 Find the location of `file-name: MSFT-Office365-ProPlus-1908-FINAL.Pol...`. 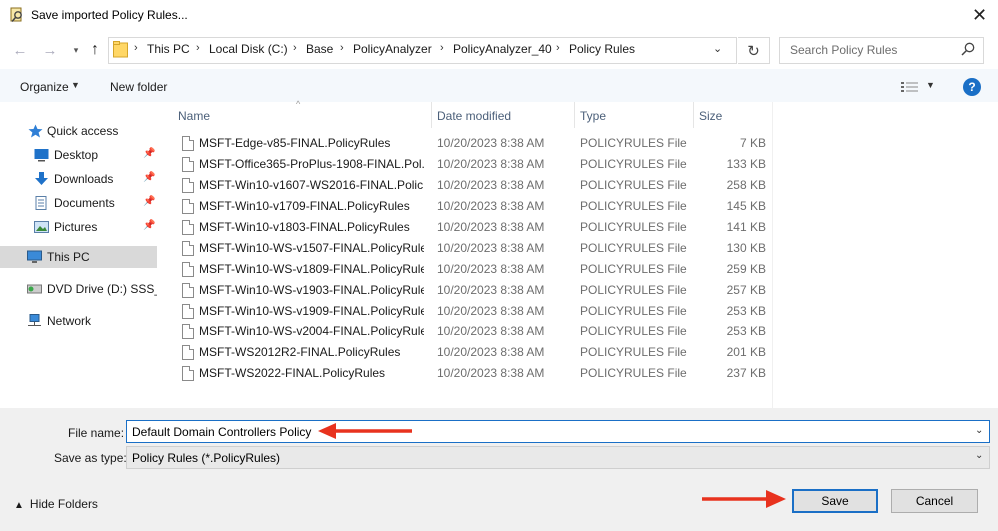

file-name: MSFT-Office365-ProPlus-1908-FINAL.Pol... is located at coordinates (311, 164).